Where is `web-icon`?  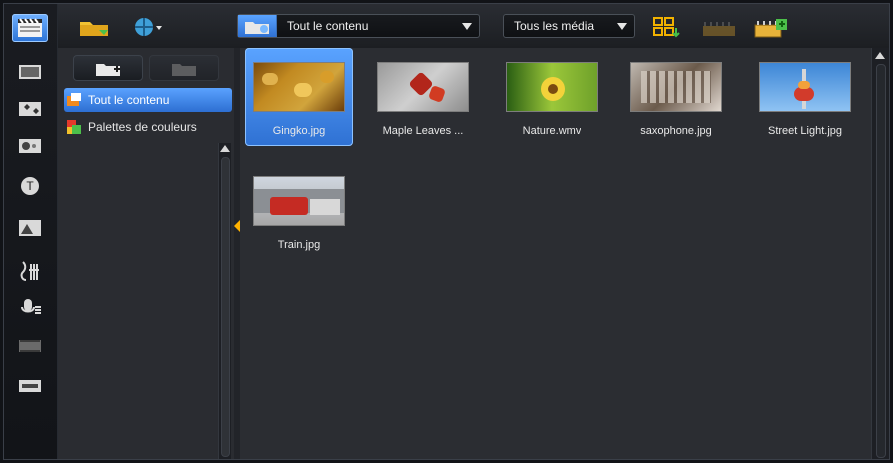
web-icon is located at coordinates (149, 27).